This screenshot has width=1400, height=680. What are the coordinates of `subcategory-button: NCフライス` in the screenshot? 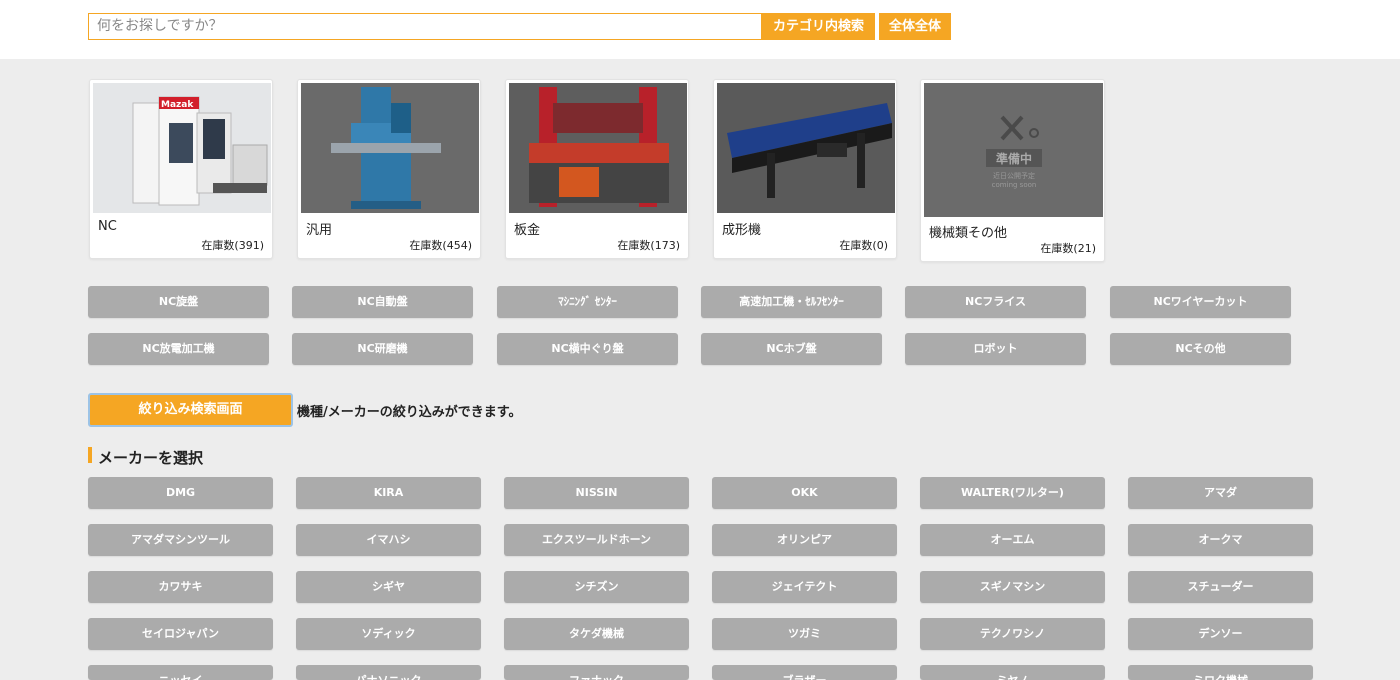 It's located at (995, 302).